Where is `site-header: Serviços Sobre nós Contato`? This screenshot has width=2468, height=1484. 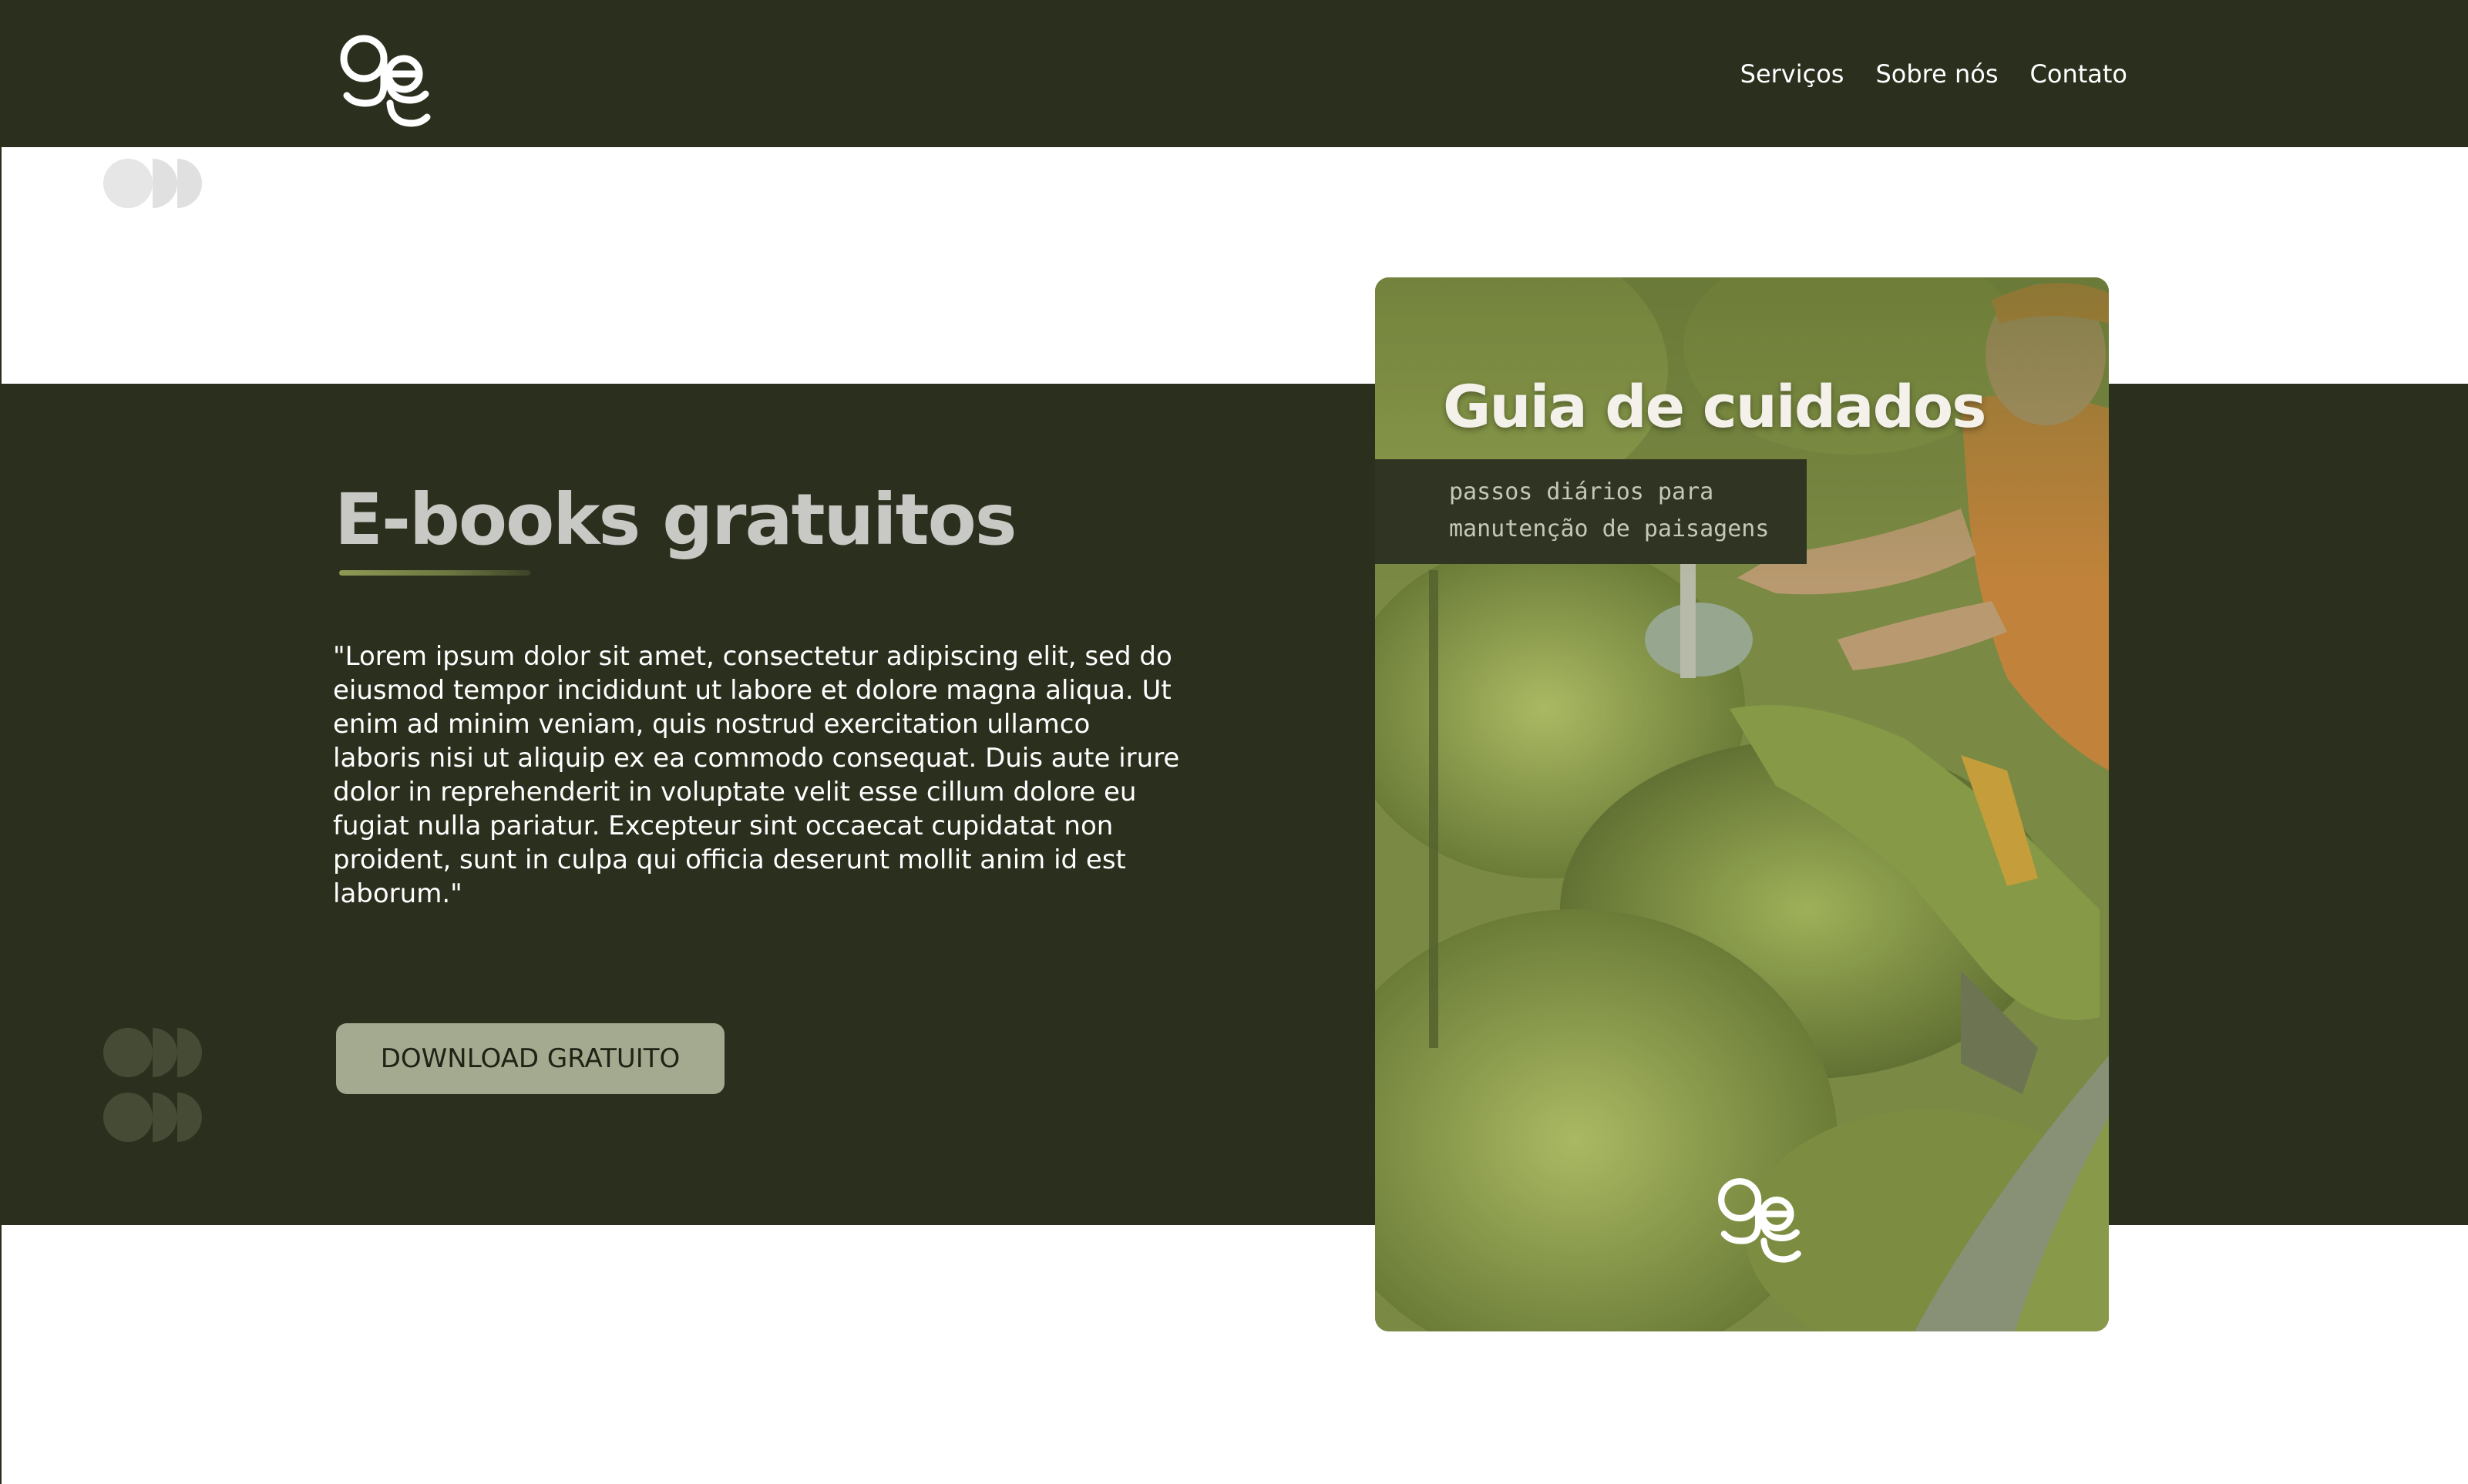
site-header: Serviços Sobre nós Contato is located at coordinates (1234, 73).